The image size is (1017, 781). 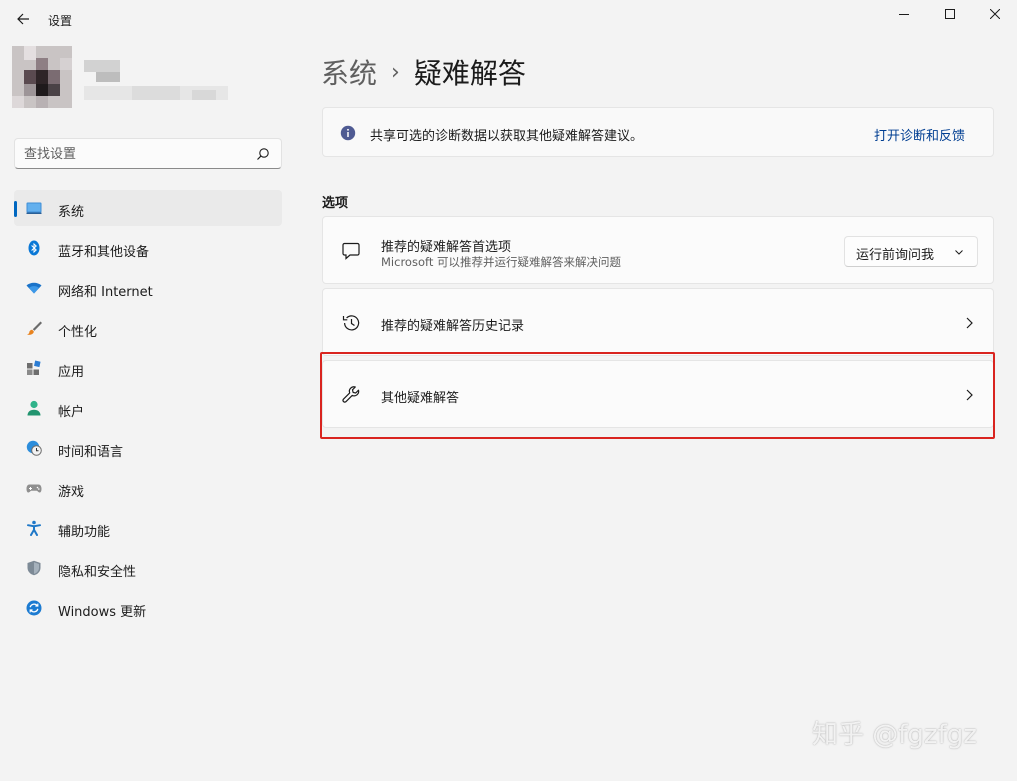 I want to click on sidebar-item-accessibility: 辅助功能, so click(x=148, y=528).